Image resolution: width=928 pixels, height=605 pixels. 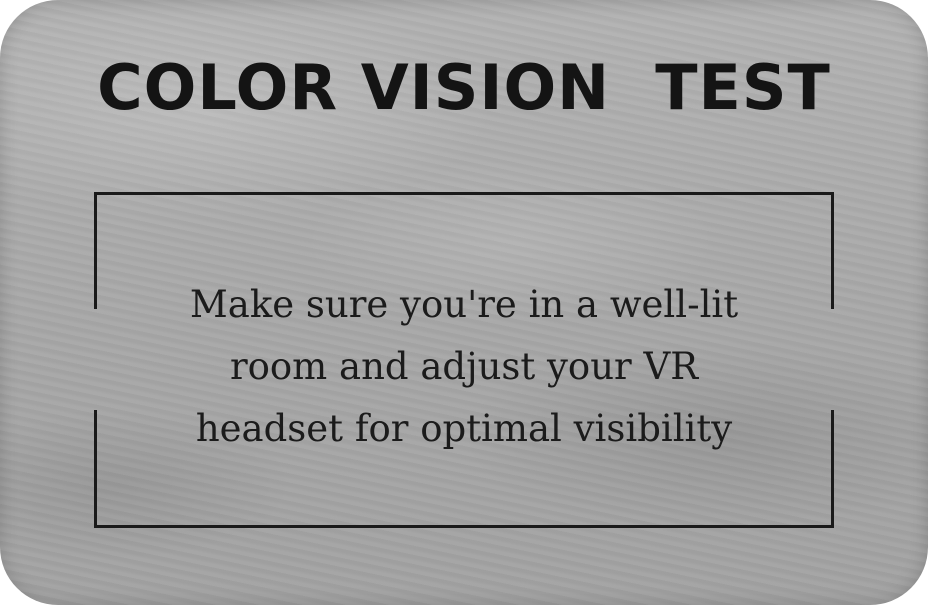 What do you see at coordinates (464, 526) in the screenshot?
I see `frame-bottom-edge` at bounding box center [464, 526].